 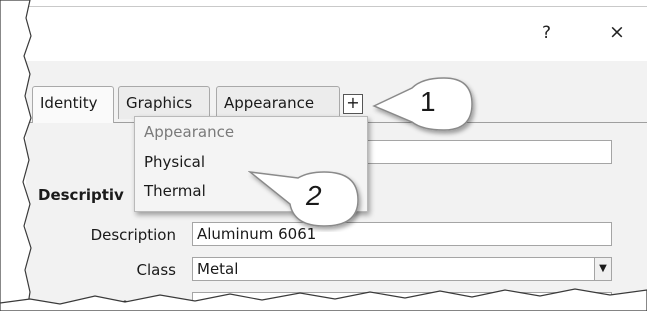 I want to click on callout-1: 1, so click(x=427, y=106).